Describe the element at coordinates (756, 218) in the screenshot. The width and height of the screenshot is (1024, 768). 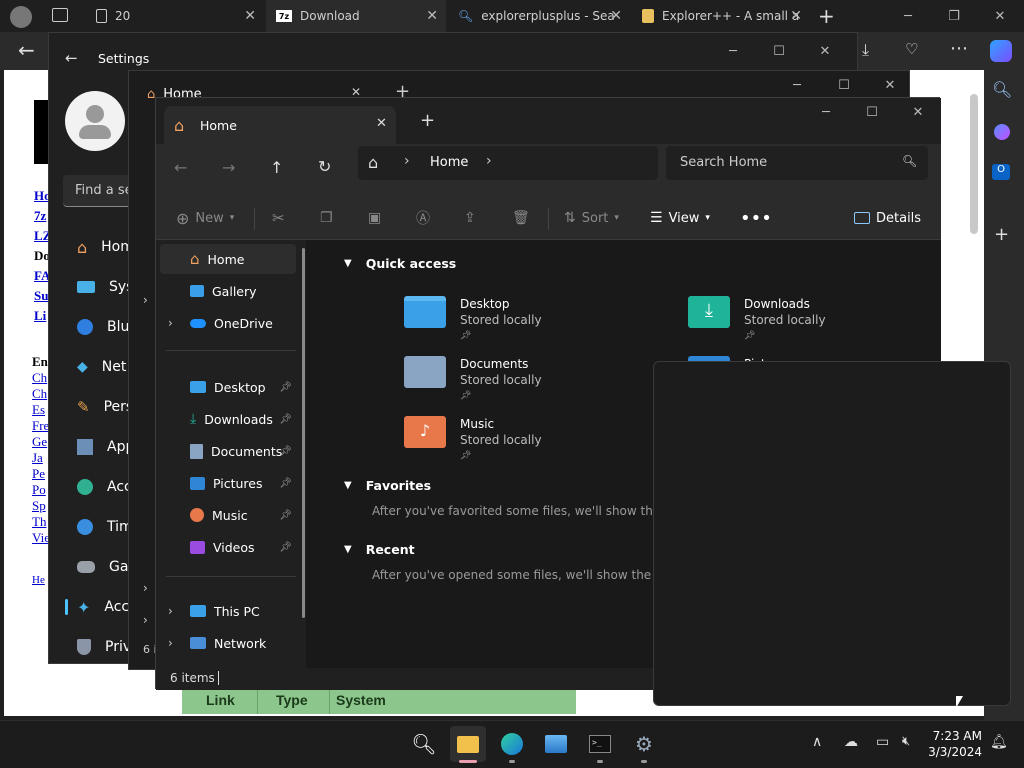
I see `more-options-button: •••` at that location.